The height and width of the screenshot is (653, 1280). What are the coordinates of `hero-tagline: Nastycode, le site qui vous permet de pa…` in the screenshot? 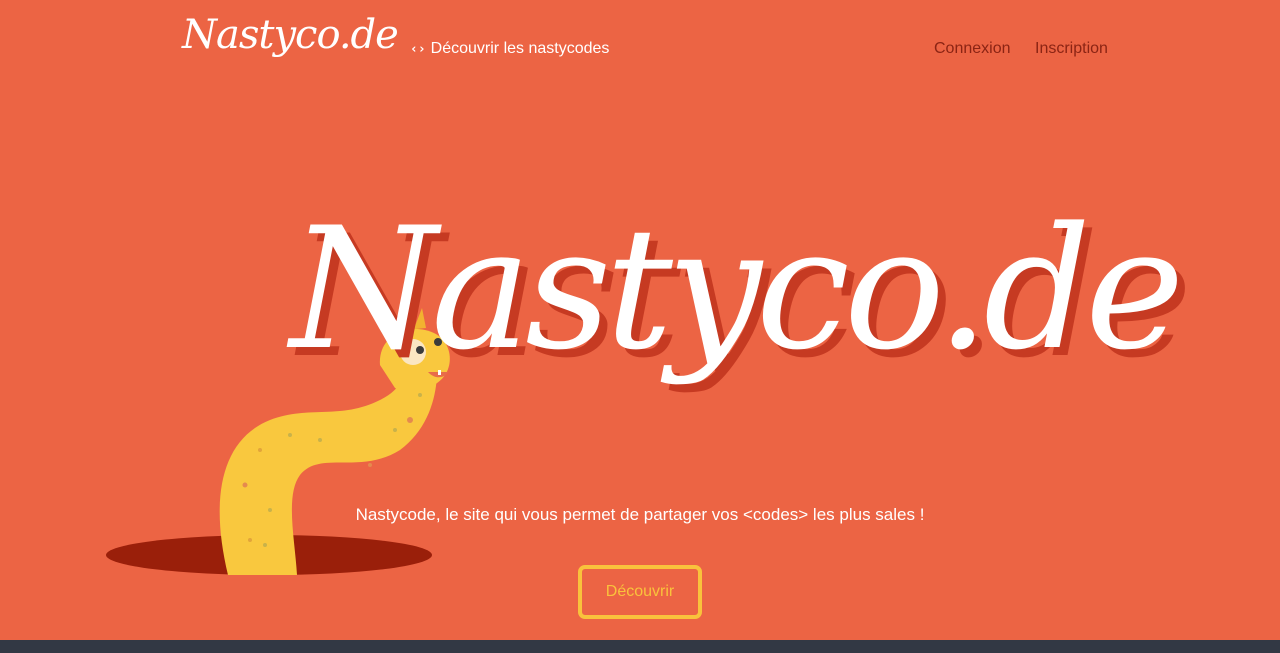 It's located at (640, 514).